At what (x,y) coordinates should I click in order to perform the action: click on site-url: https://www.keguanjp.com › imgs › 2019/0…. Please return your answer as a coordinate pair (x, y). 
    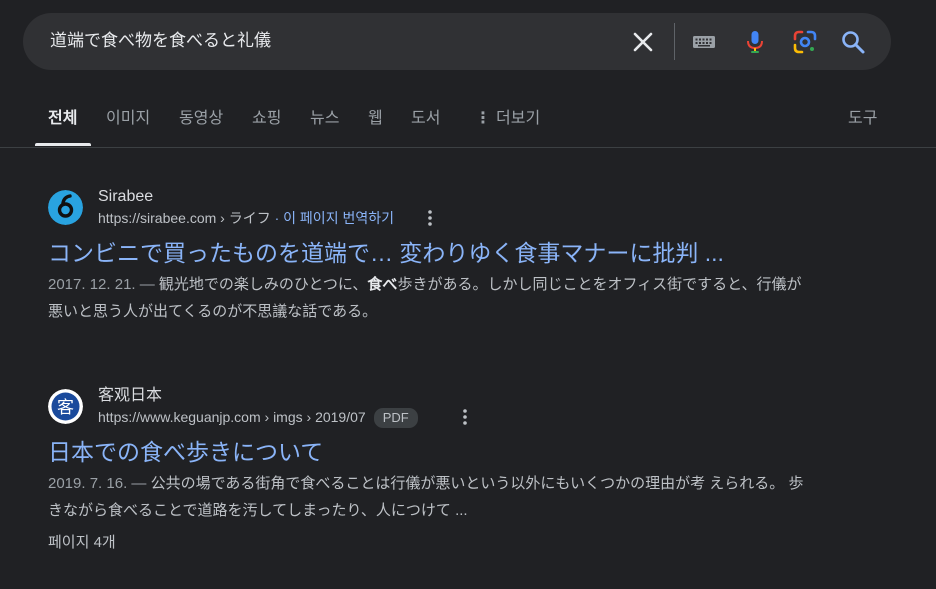
    Looking at the image, I should click on (258, 418).